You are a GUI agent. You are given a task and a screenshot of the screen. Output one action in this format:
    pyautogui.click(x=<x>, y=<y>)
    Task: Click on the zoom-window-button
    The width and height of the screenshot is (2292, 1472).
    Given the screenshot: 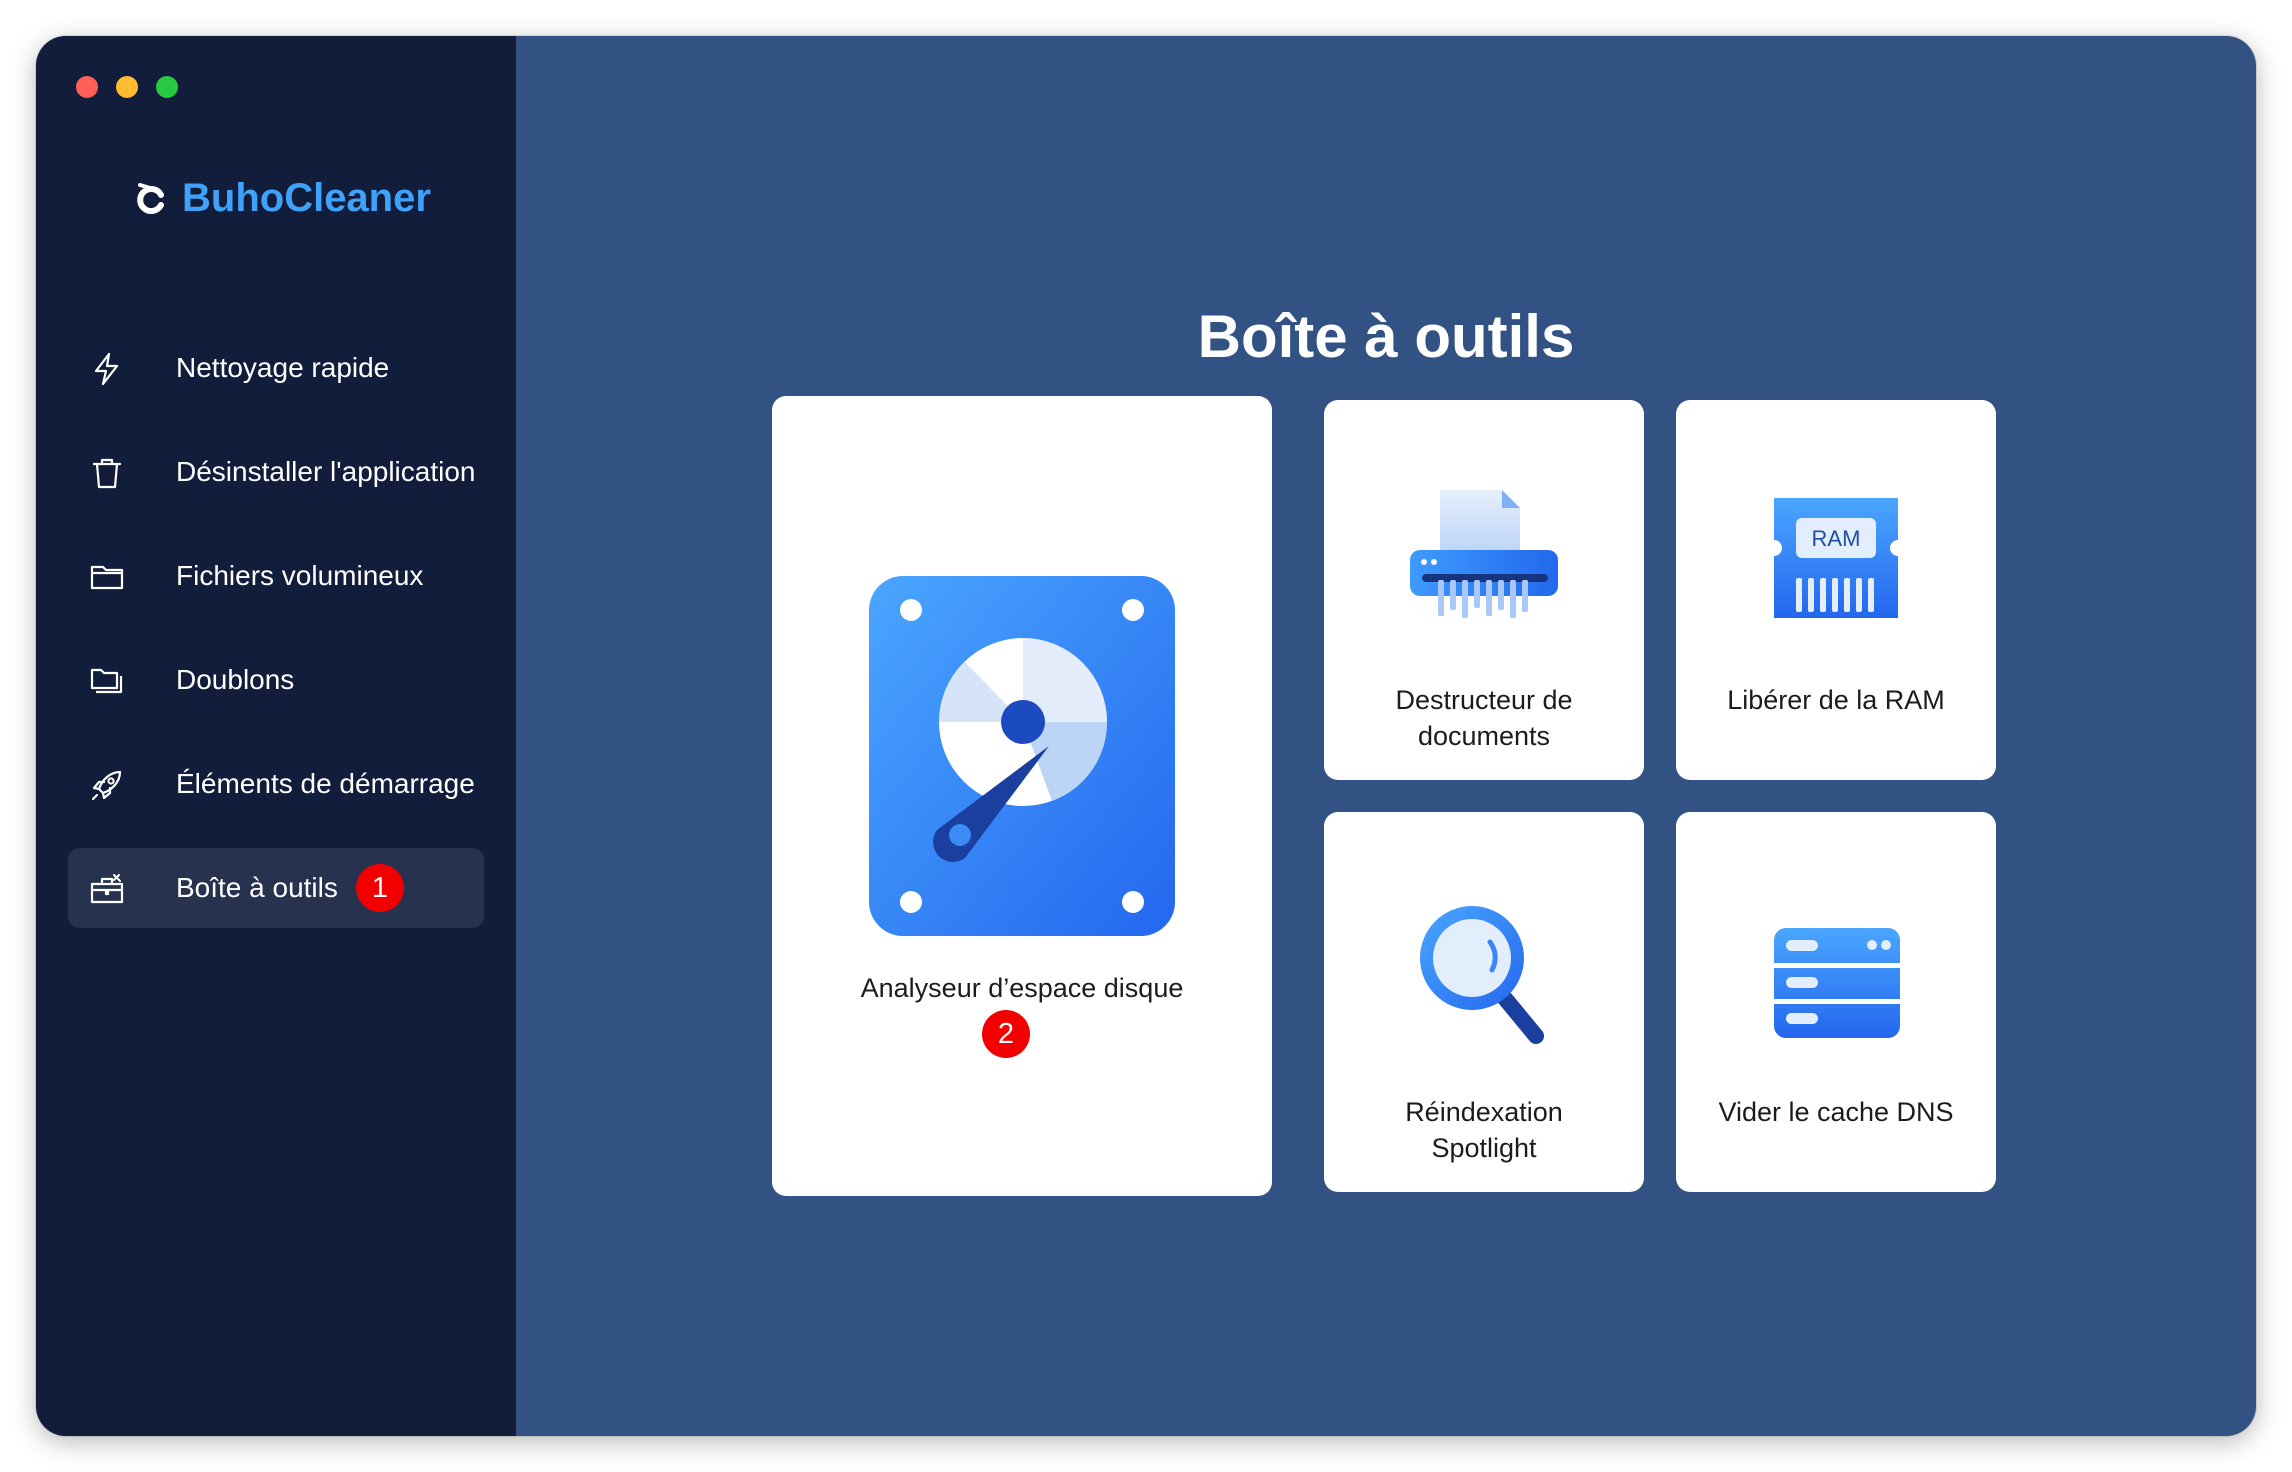 What is the action you would take?
    pyautogui.click(x=167, y=87)
    